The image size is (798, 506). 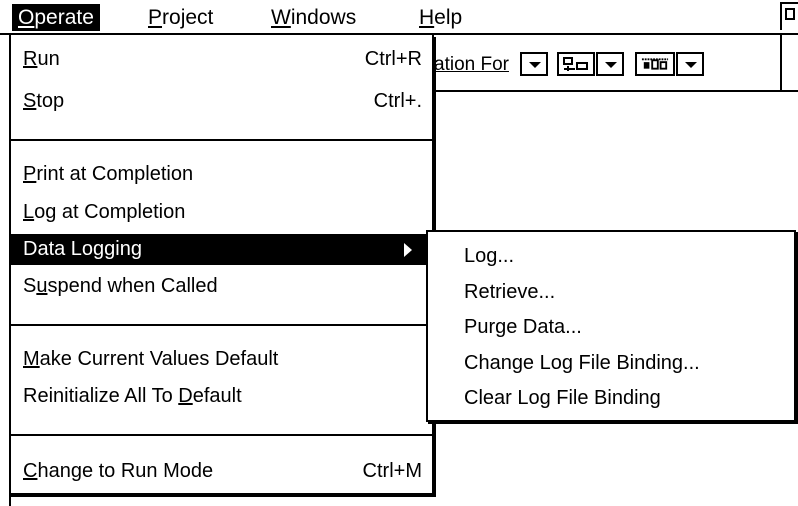 I want to click on menu-item-stop-shortcut: Ctrl+., so click(x=397, y=101).